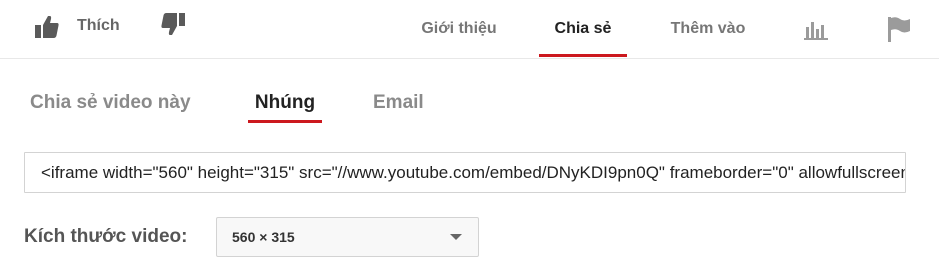  Describe the element at coordinates (347, 237) in the screenshot. I see `video-size-select: 560 × 315` at that location.